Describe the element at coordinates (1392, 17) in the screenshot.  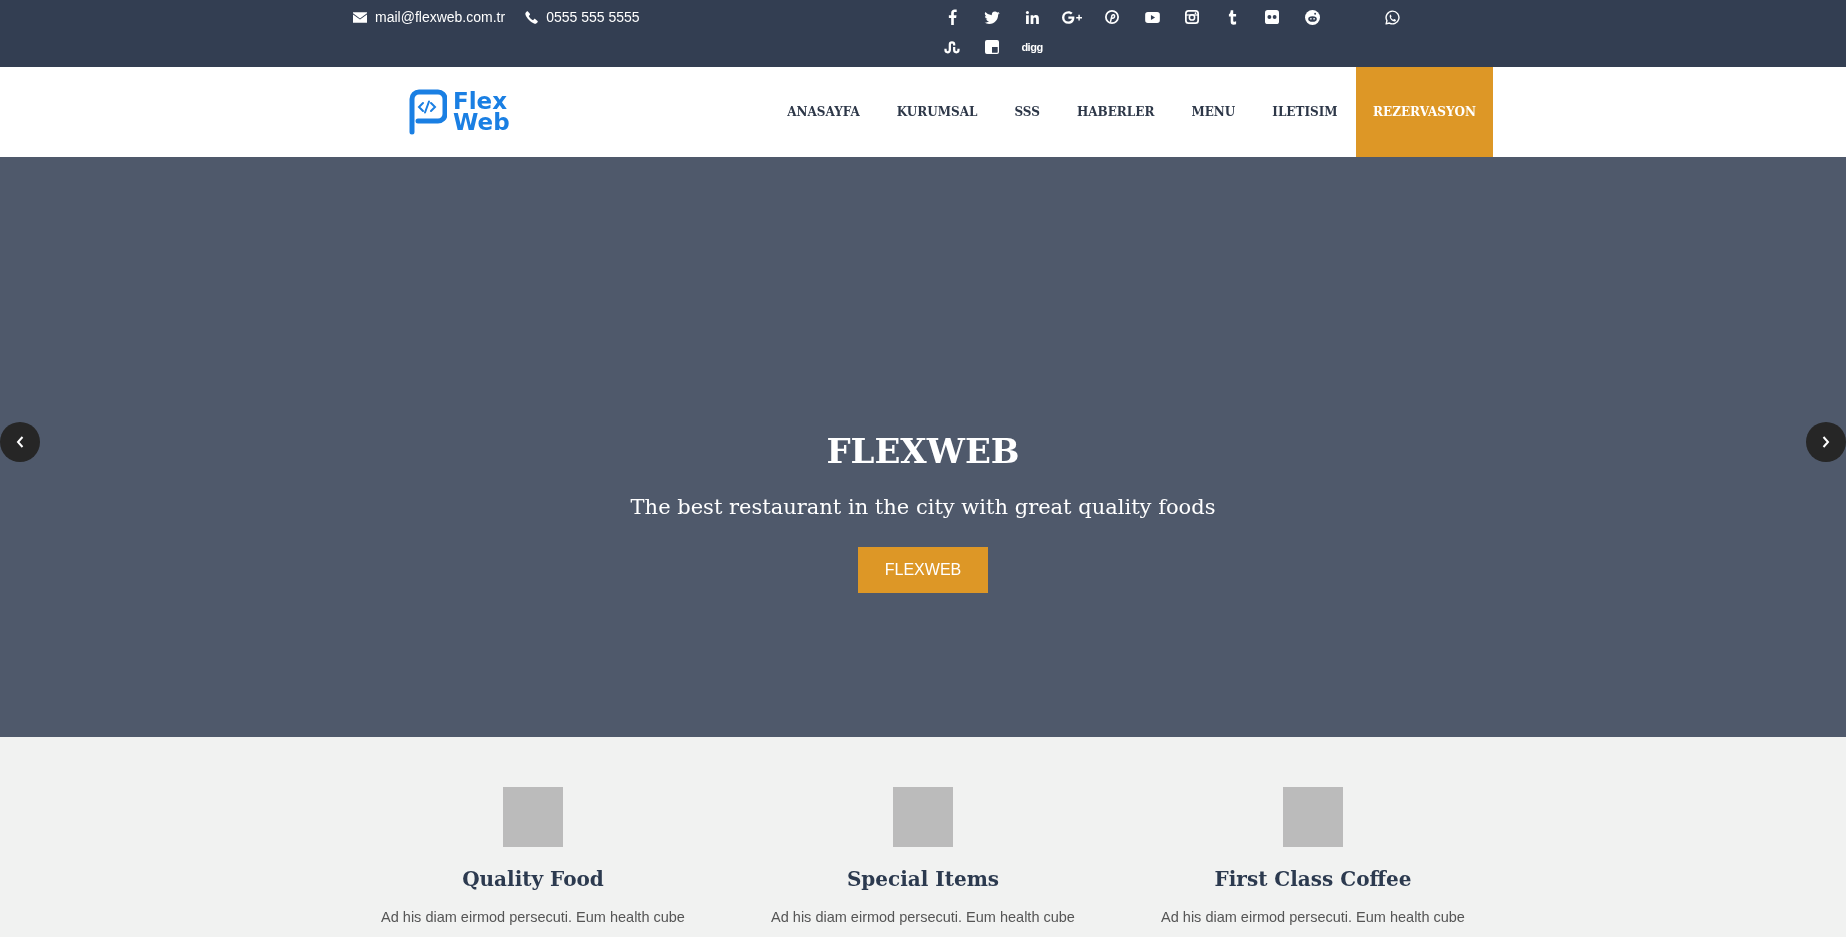
I see `whatsapp-icon` at that location.